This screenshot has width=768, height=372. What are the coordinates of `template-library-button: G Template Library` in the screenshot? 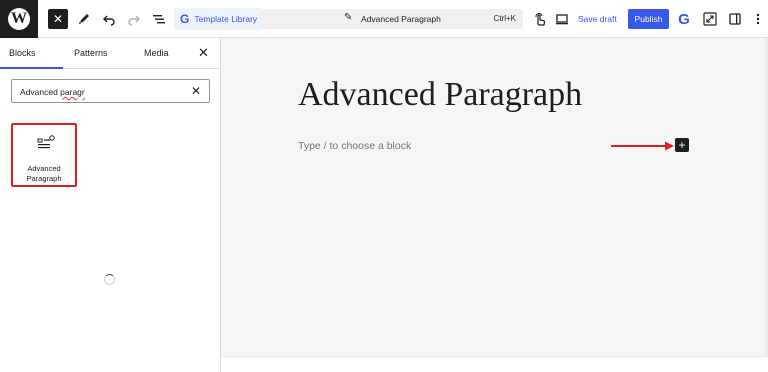 It's located at (218, 19).